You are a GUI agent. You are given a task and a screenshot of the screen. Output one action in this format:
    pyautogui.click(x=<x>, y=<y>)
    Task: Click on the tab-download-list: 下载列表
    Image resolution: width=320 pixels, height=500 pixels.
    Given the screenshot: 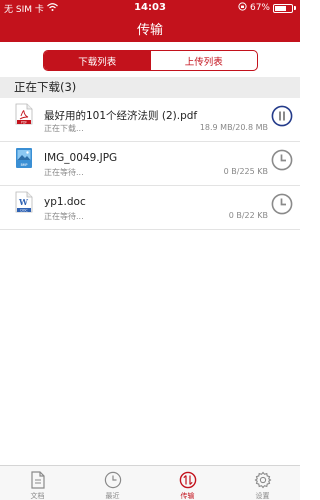 What is the action you would take?
    pyautogui.click(x=97, y=60)
    